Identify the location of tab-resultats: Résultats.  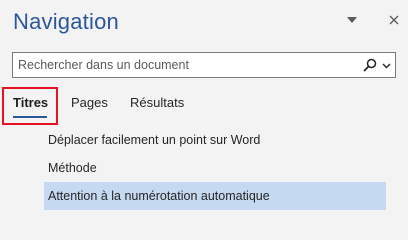
(157, 102).